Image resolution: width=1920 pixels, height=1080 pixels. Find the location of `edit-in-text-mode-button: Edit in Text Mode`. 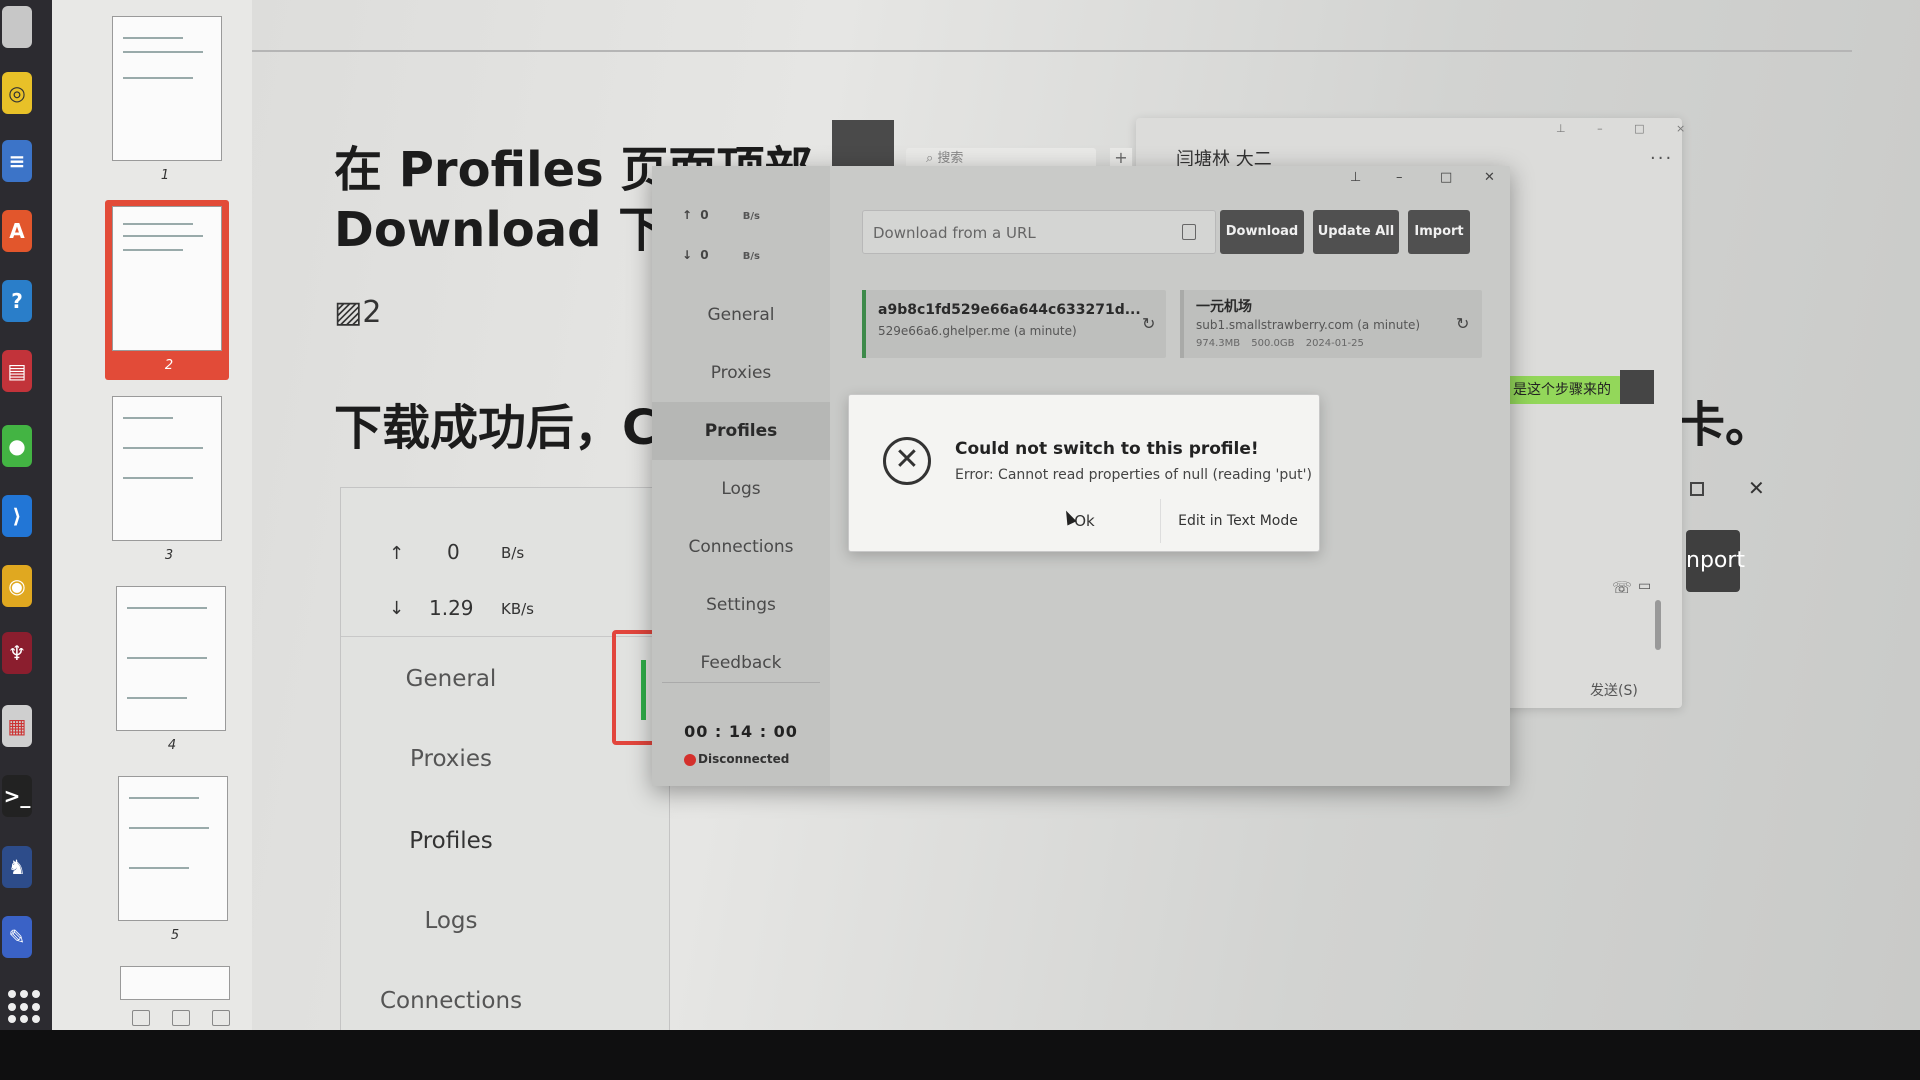

edit-in-text-mode-button: Edit in Text Mode is located at coordinates (1238, 521).